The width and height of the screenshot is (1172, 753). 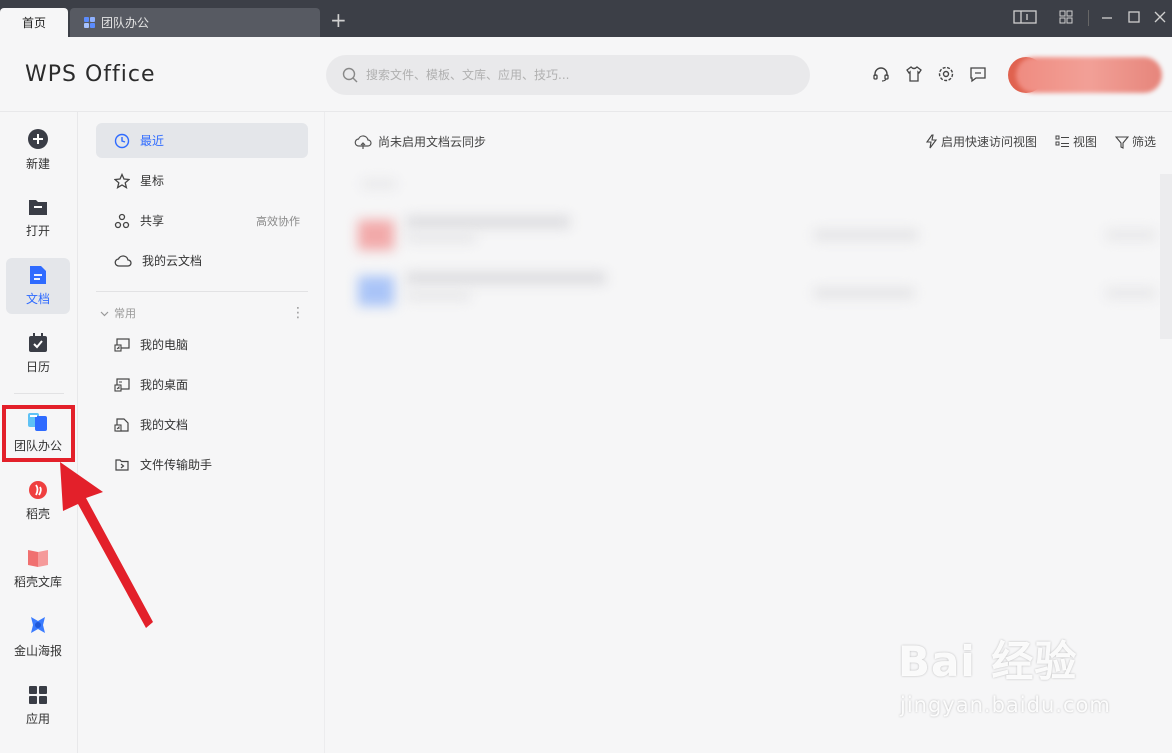 What do you see at coordinates (39, 393) in the screenshot?
I see `rail-divider` at bounding box center [39, 393].